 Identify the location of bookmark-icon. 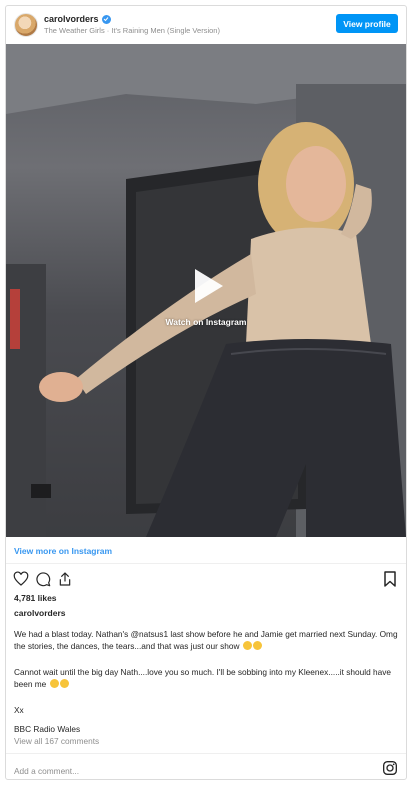
(390, 579).